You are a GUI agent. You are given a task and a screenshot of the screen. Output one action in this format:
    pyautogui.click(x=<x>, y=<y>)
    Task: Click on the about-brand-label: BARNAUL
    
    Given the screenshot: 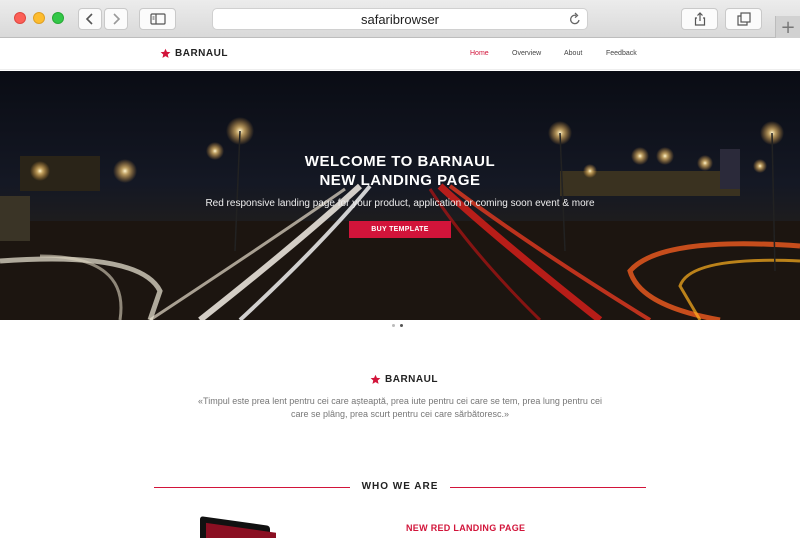 What is the action you would take?
    pyautogui.click(x=411, y=379)
    